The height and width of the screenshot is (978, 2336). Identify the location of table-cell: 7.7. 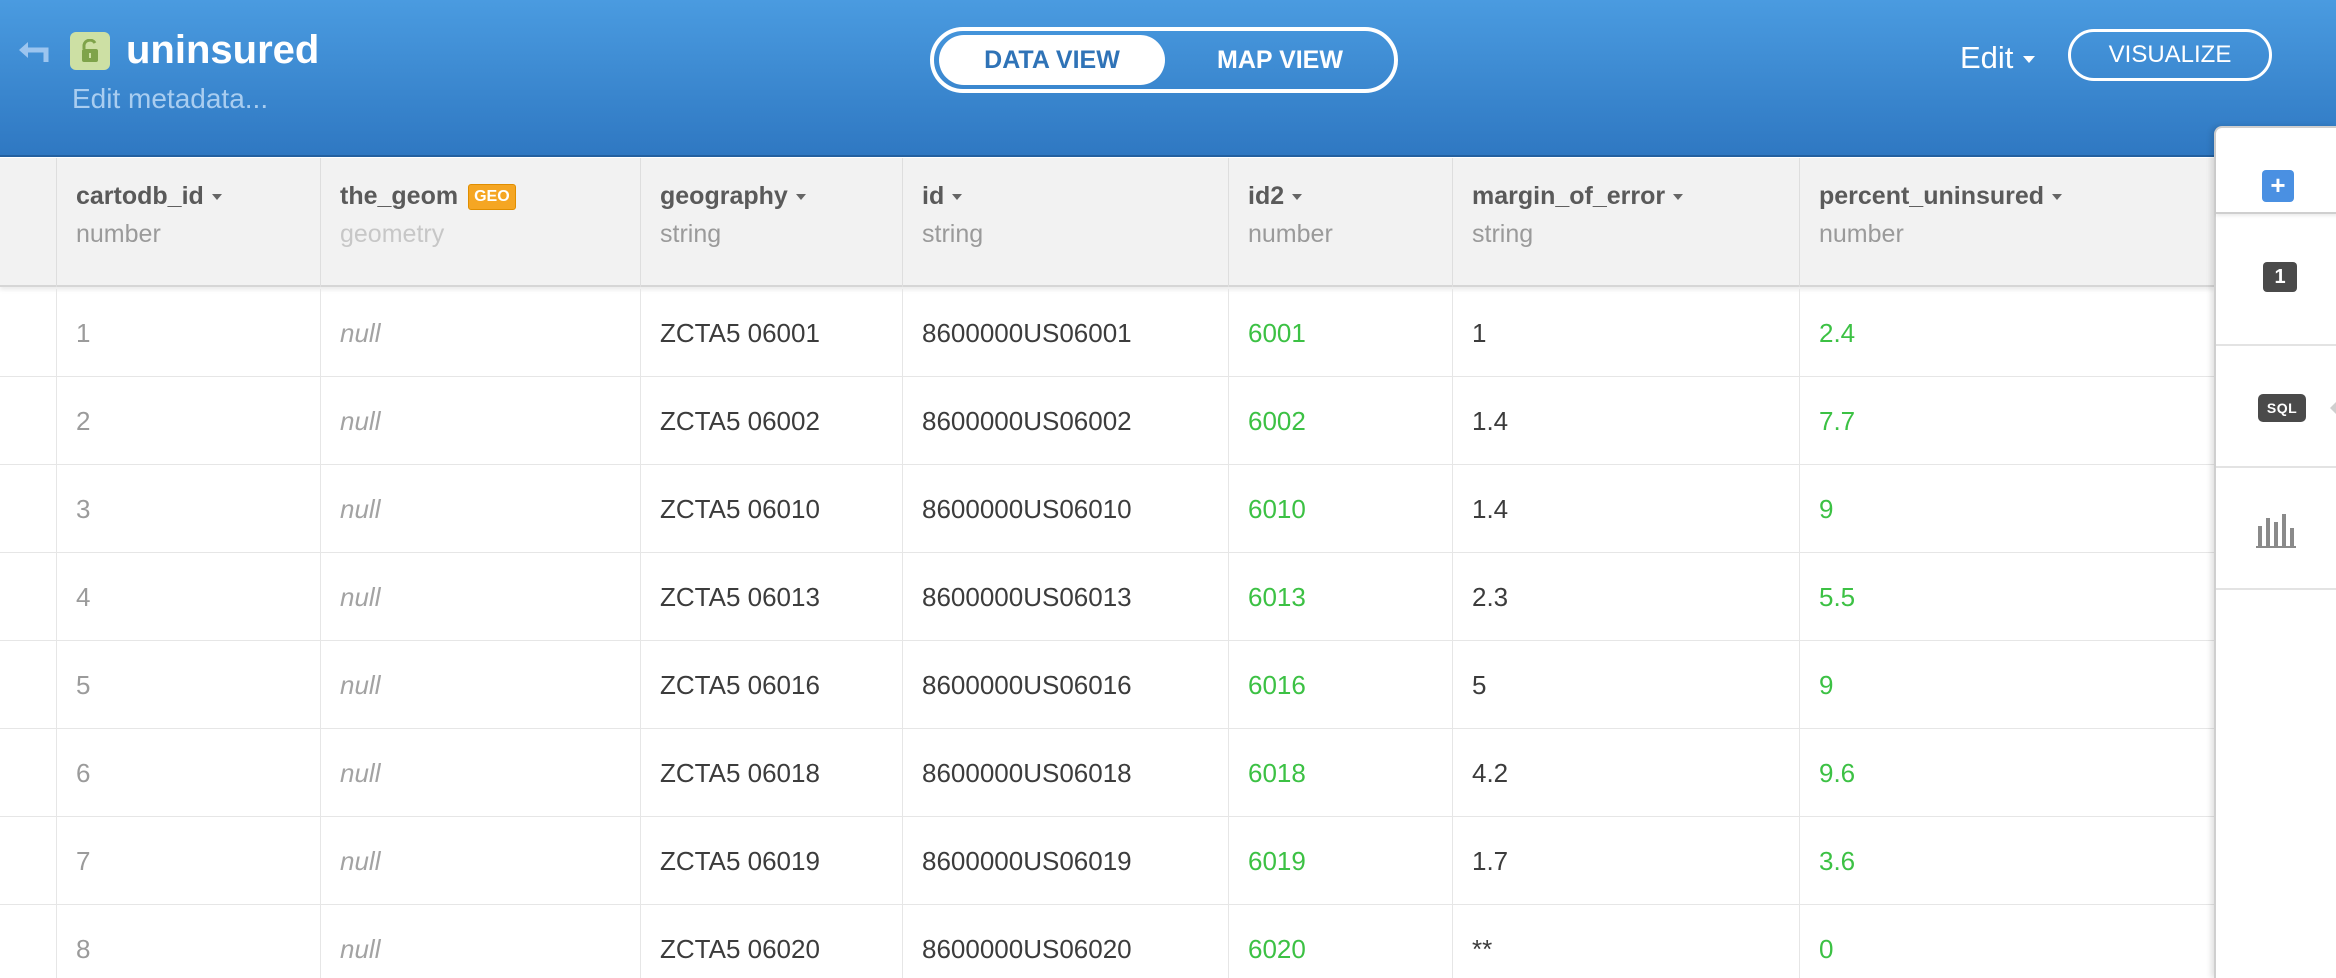
(2006, 421).